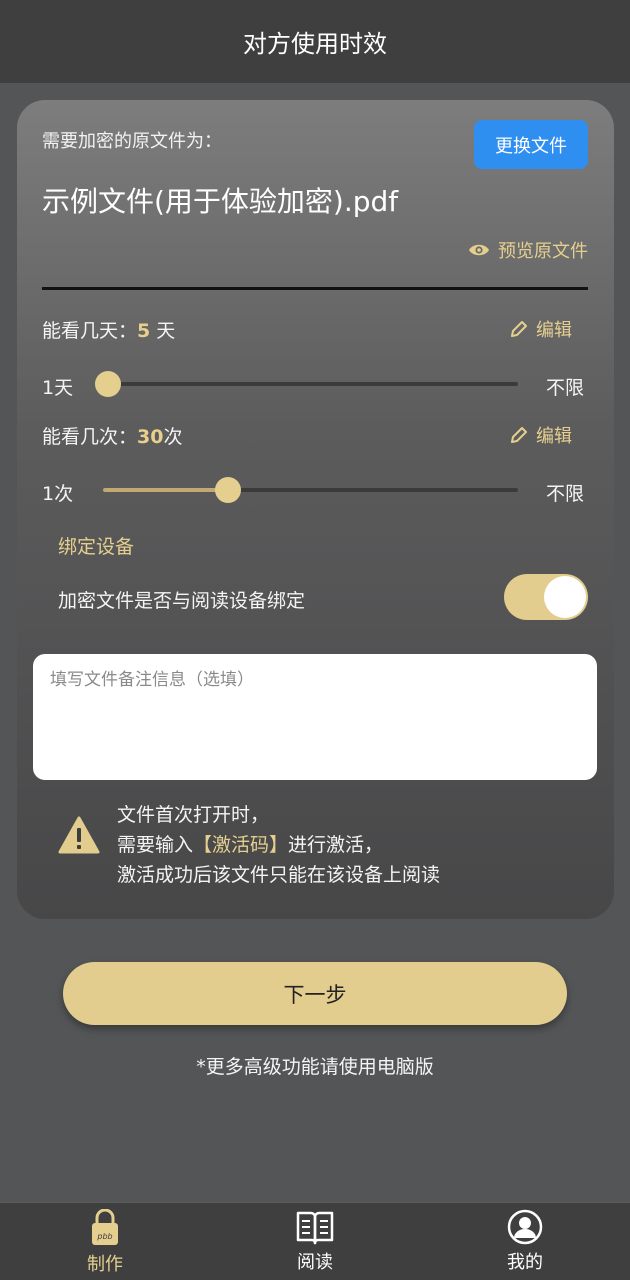 This screenshot has height=1280, width=630. I want to click on times-slider-fill, so click(165, 490).